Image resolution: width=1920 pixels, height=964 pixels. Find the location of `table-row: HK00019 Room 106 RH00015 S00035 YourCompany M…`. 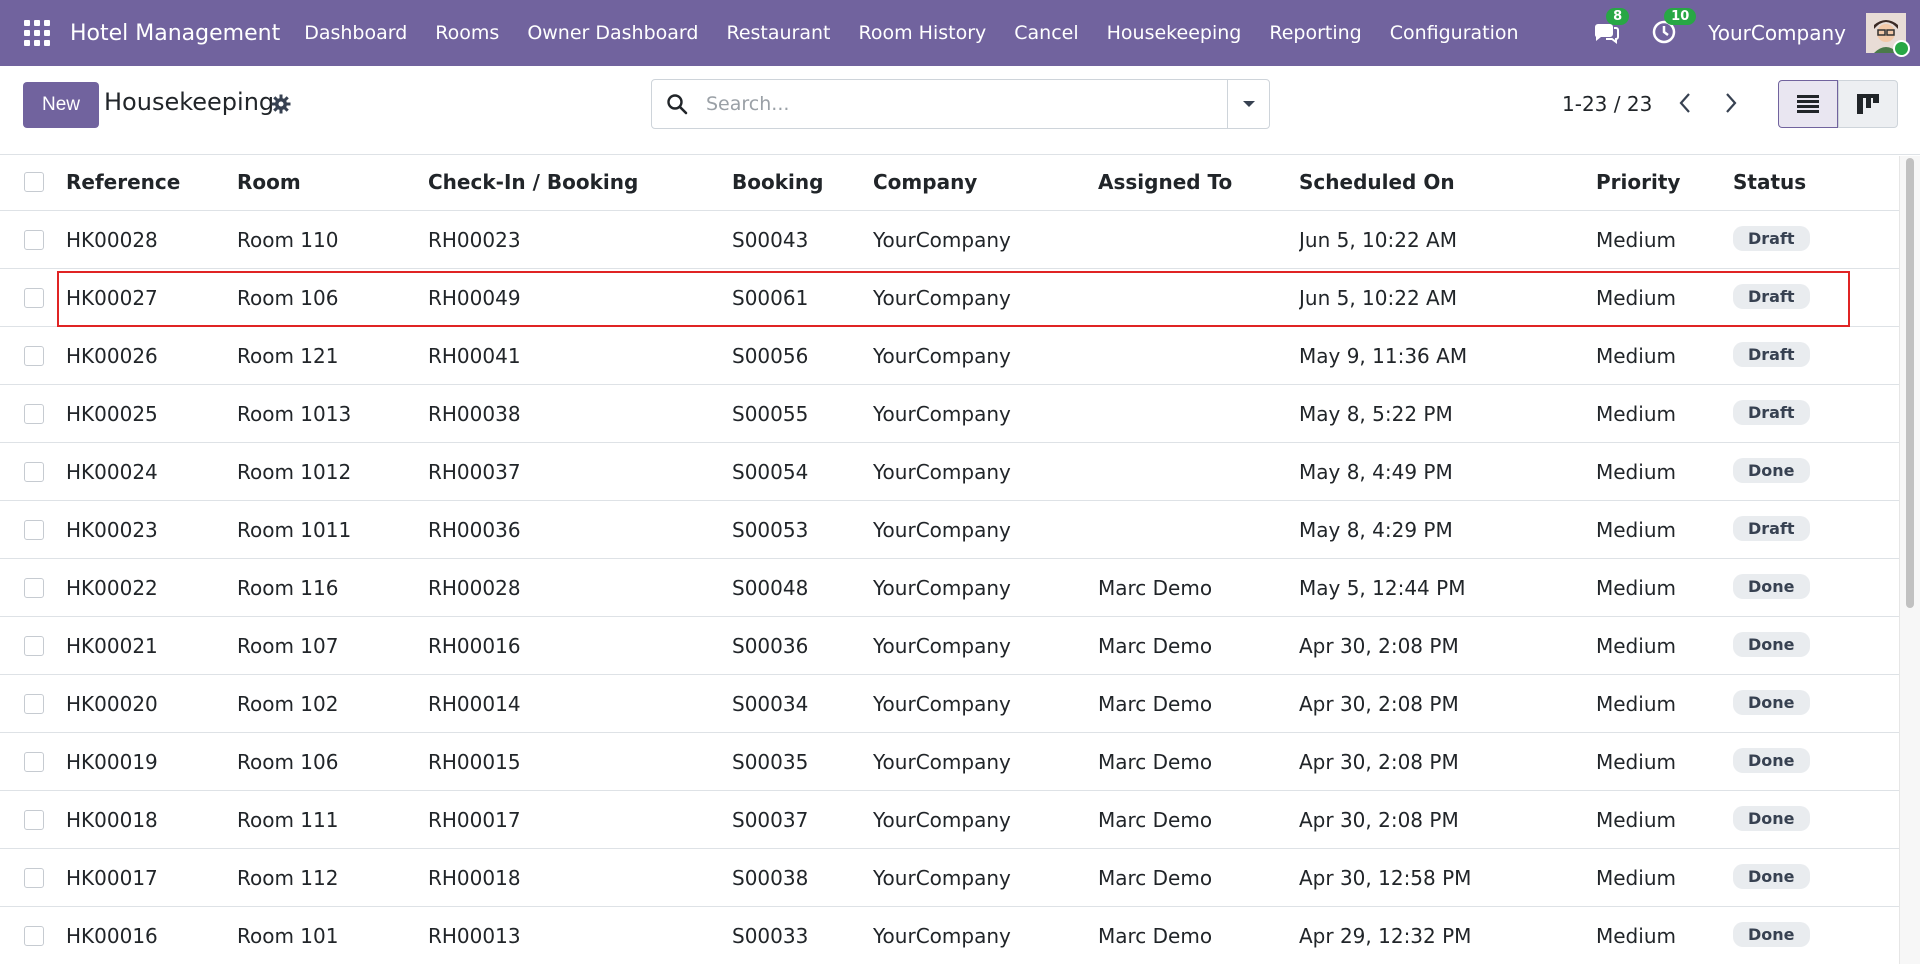

table-row: HK00019 Room 106 RH00015 S00035 YourCompany M… is located at coordinates (950, 761).